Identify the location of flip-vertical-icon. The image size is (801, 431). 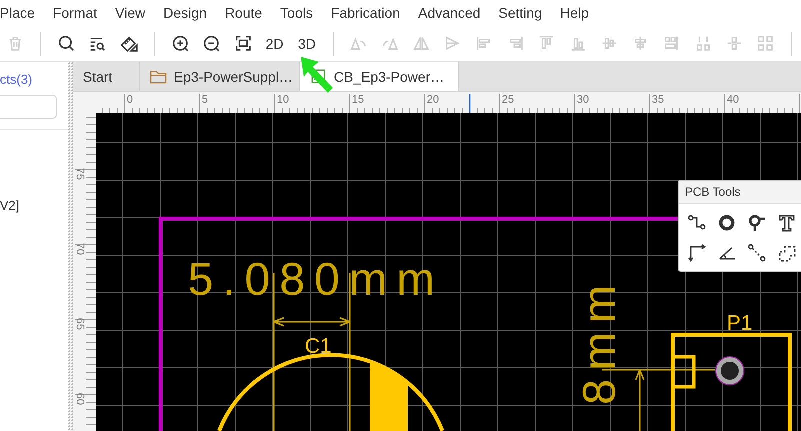
(452, 43).